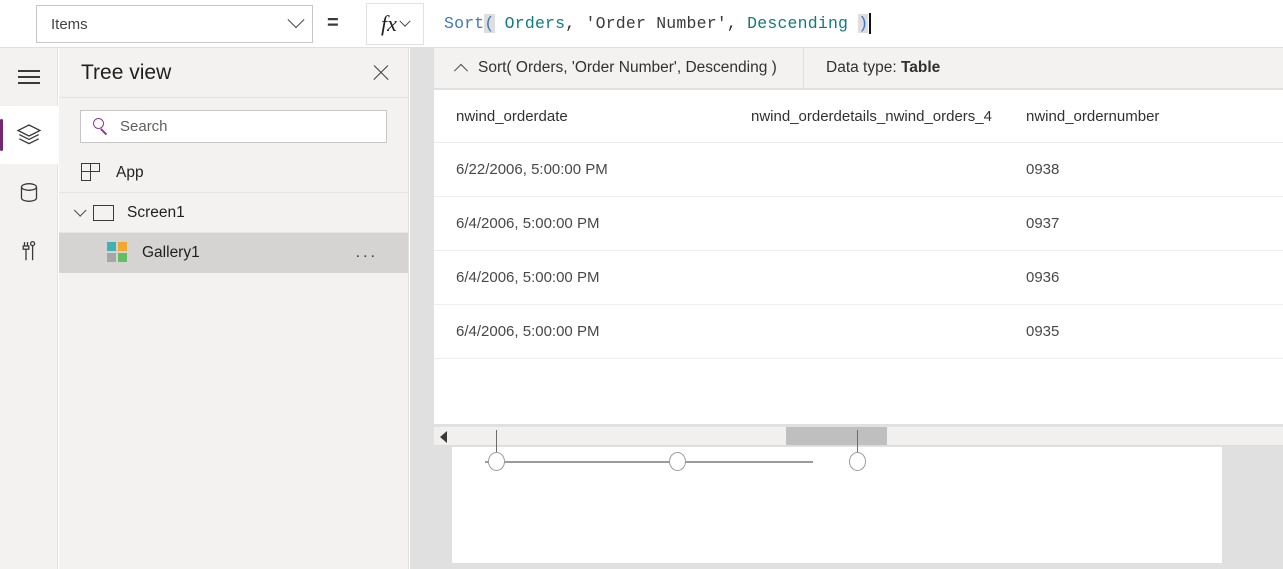  I want to click on tree-node-screen1: Screen1, so click(233, 213).